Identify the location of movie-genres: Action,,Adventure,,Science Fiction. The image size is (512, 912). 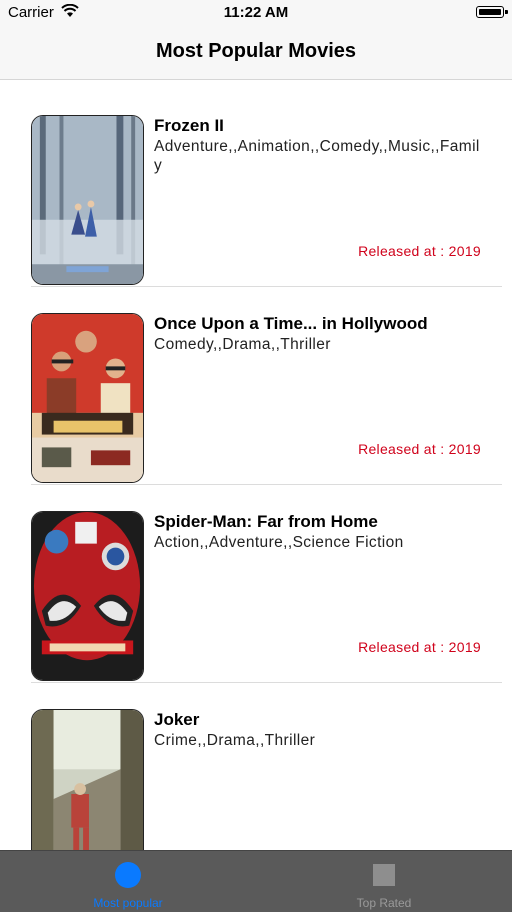
(279, 542).